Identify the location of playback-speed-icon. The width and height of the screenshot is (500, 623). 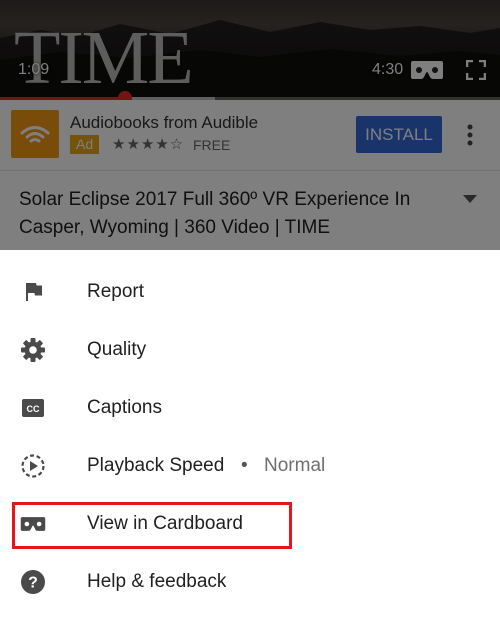
(33, 466).